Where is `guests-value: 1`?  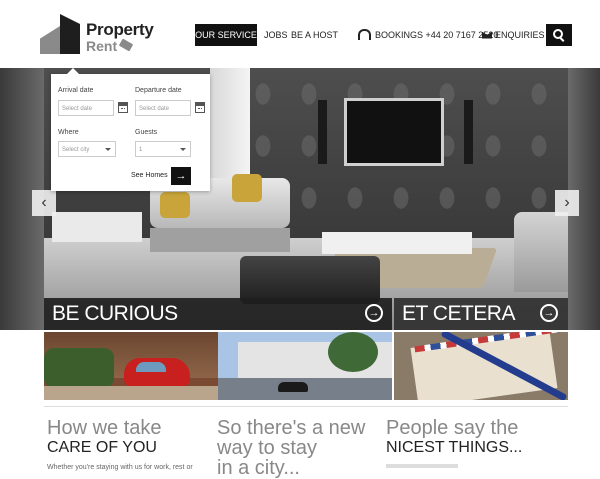
guests-value: 1 is located at coordinates (141, 150).